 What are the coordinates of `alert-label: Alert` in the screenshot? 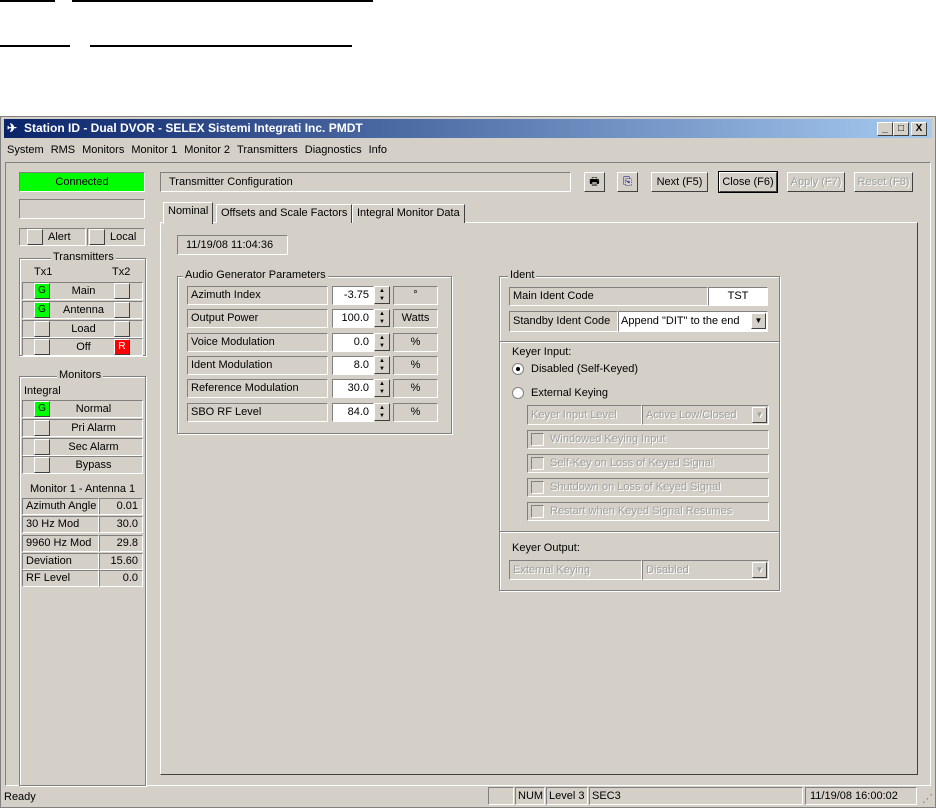 It's located at (59, 237).